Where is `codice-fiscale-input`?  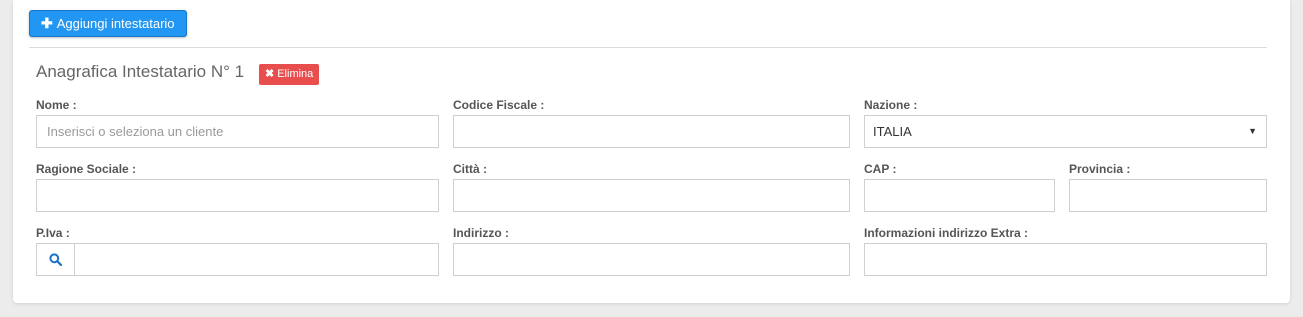
codice-fiscale-input is located at coordinates (651, 131).